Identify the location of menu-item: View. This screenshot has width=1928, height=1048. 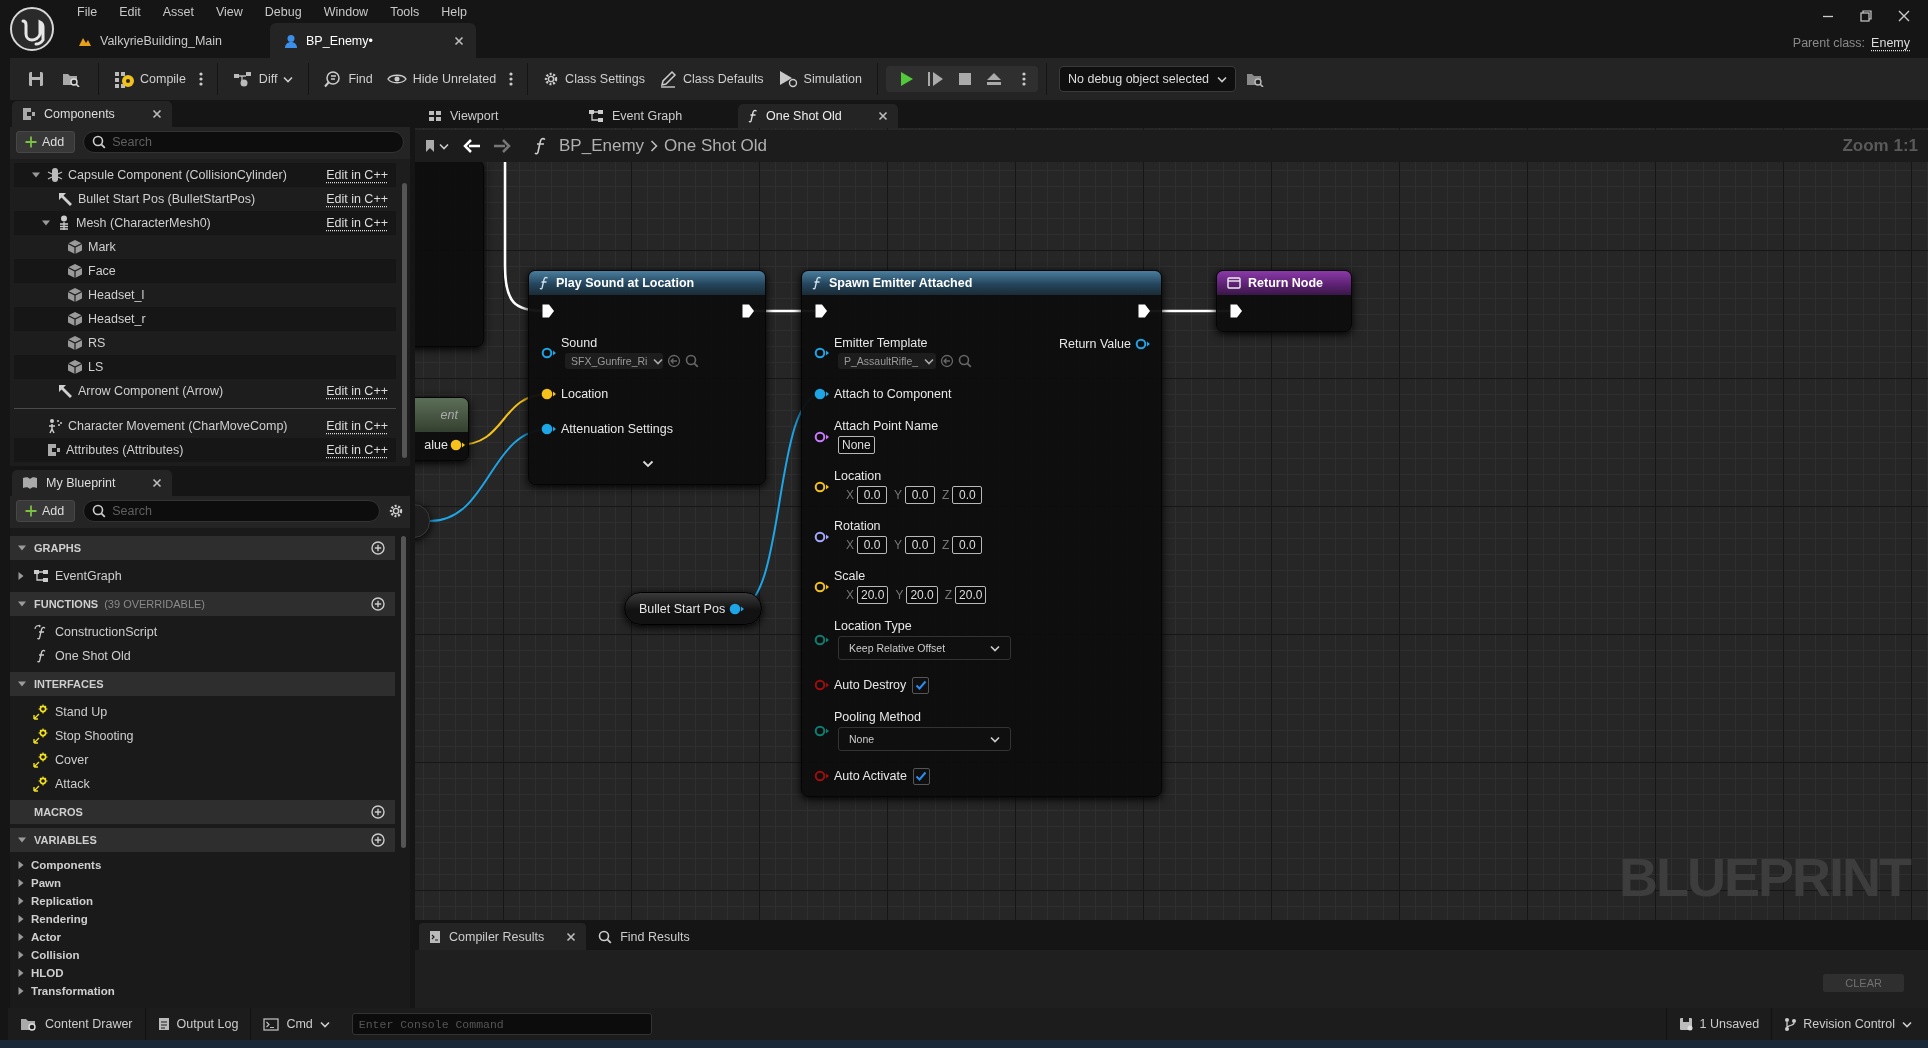
(229, 12).